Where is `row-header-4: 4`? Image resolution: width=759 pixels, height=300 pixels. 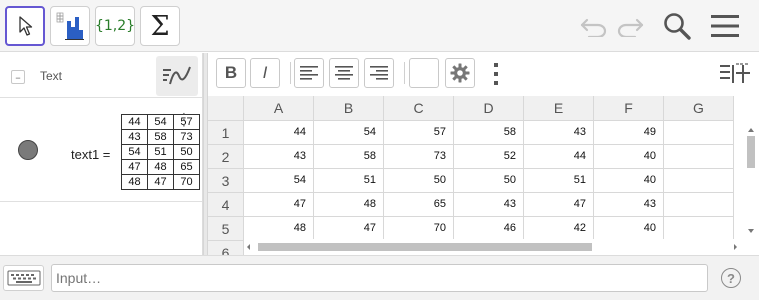 row-header-4: 4 is located at coordinates (226, 205).